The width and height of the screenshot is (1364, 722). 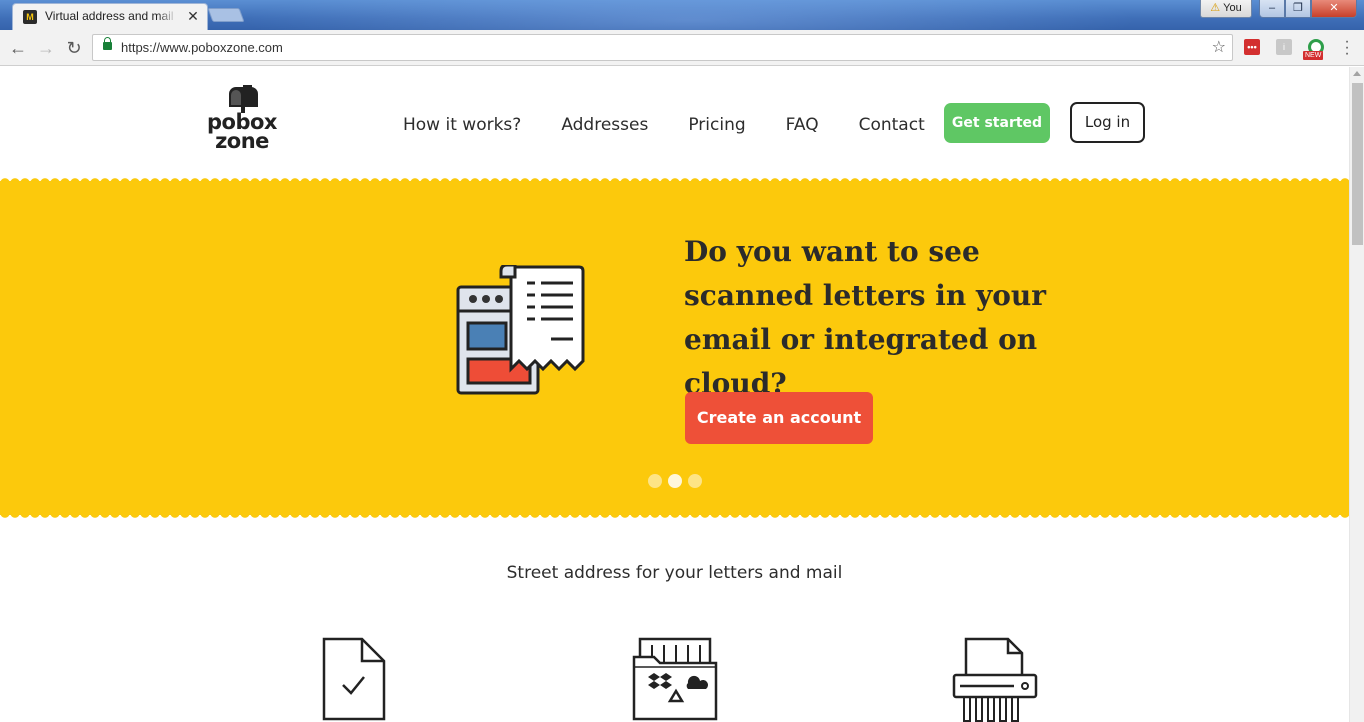 What do you see at coordinates (202, 47) in the screenshot?
I see `url-text: https://www.poboxzone.com` at bounding box center [202, 47].